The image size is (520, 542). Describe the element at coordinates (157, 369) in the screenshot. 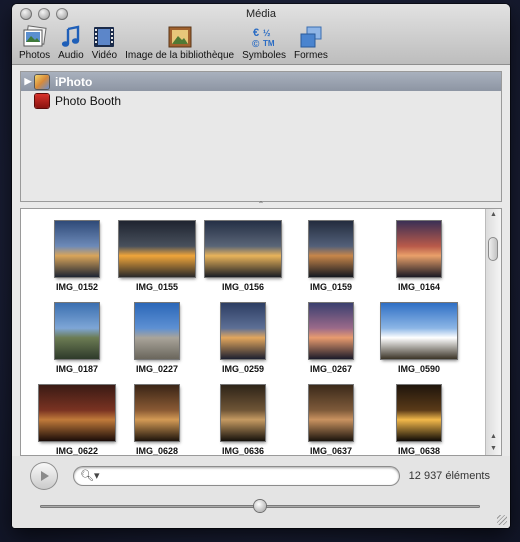

I see `photo-label: IMG_0227` at that location.